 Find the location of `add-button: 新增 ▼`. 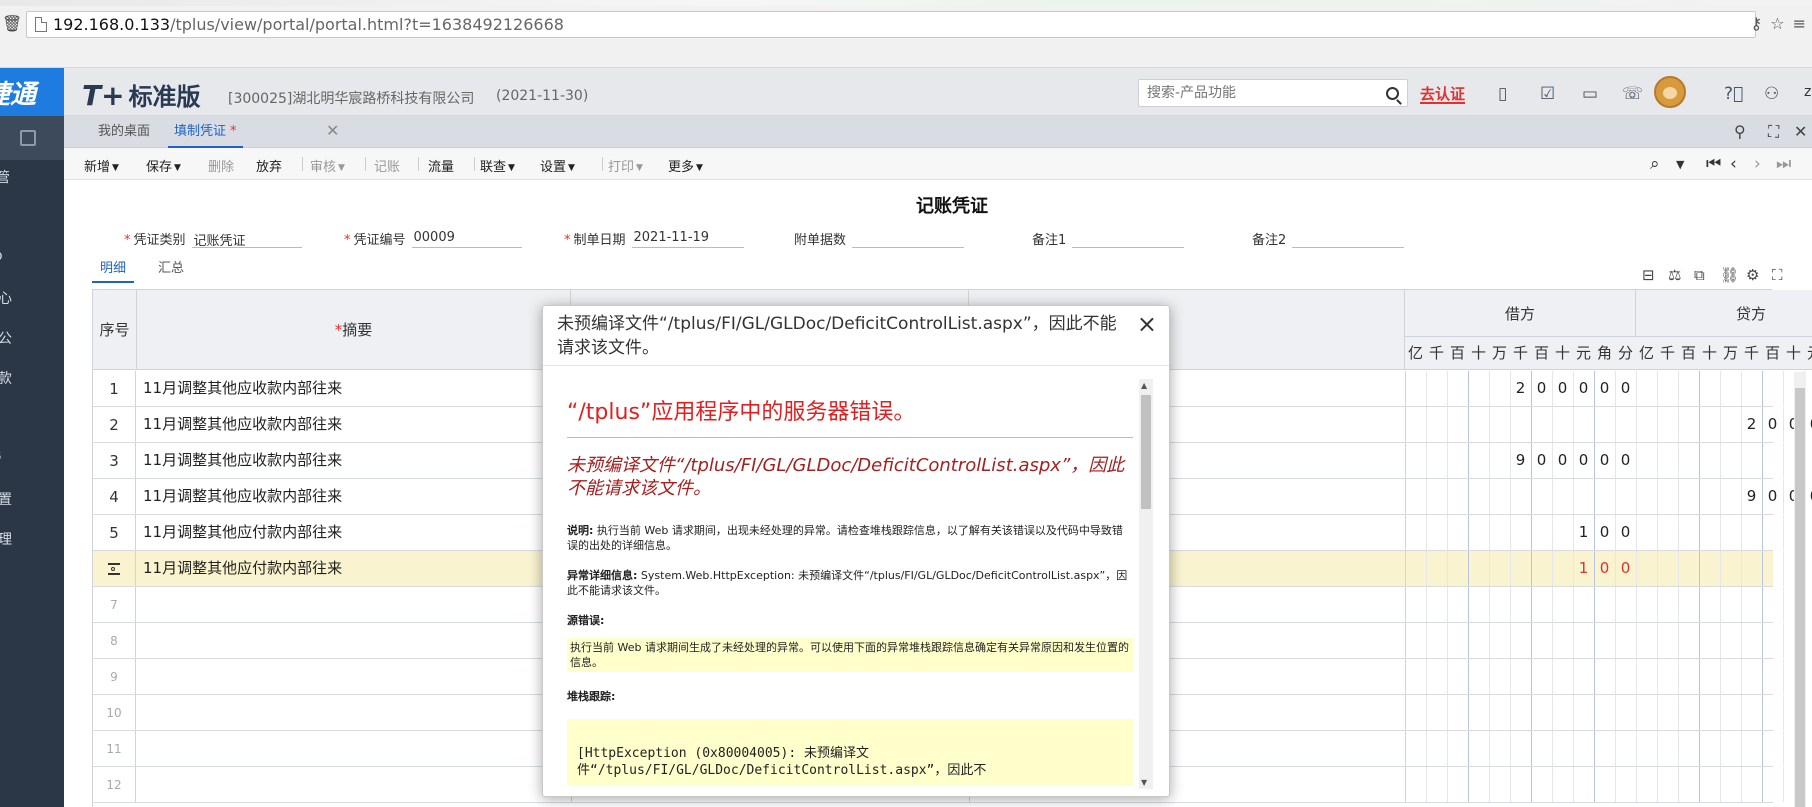

add-button: 新增 ▼ is located at coordinates (101, 165).